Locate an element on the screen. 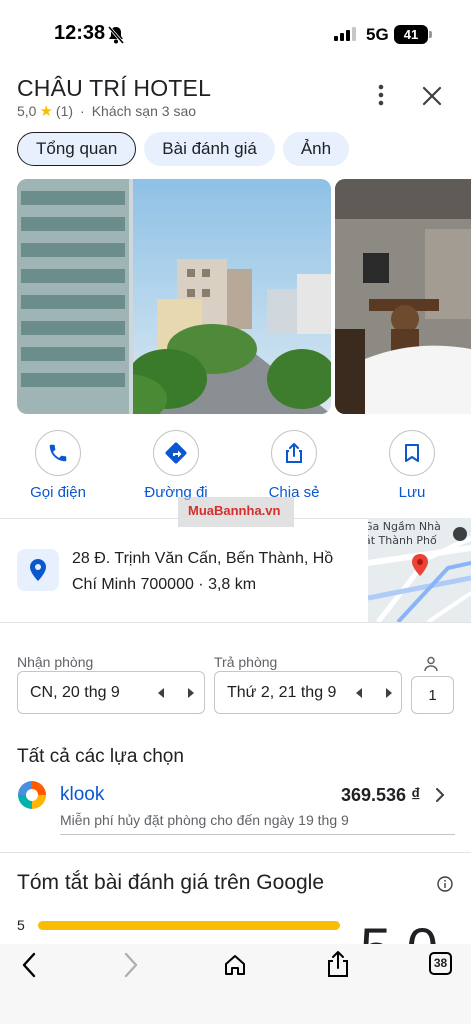 This screenshot has height=1024, width=471. status-bar: 12:38 5G 41 is located at coordinates (235, 35).